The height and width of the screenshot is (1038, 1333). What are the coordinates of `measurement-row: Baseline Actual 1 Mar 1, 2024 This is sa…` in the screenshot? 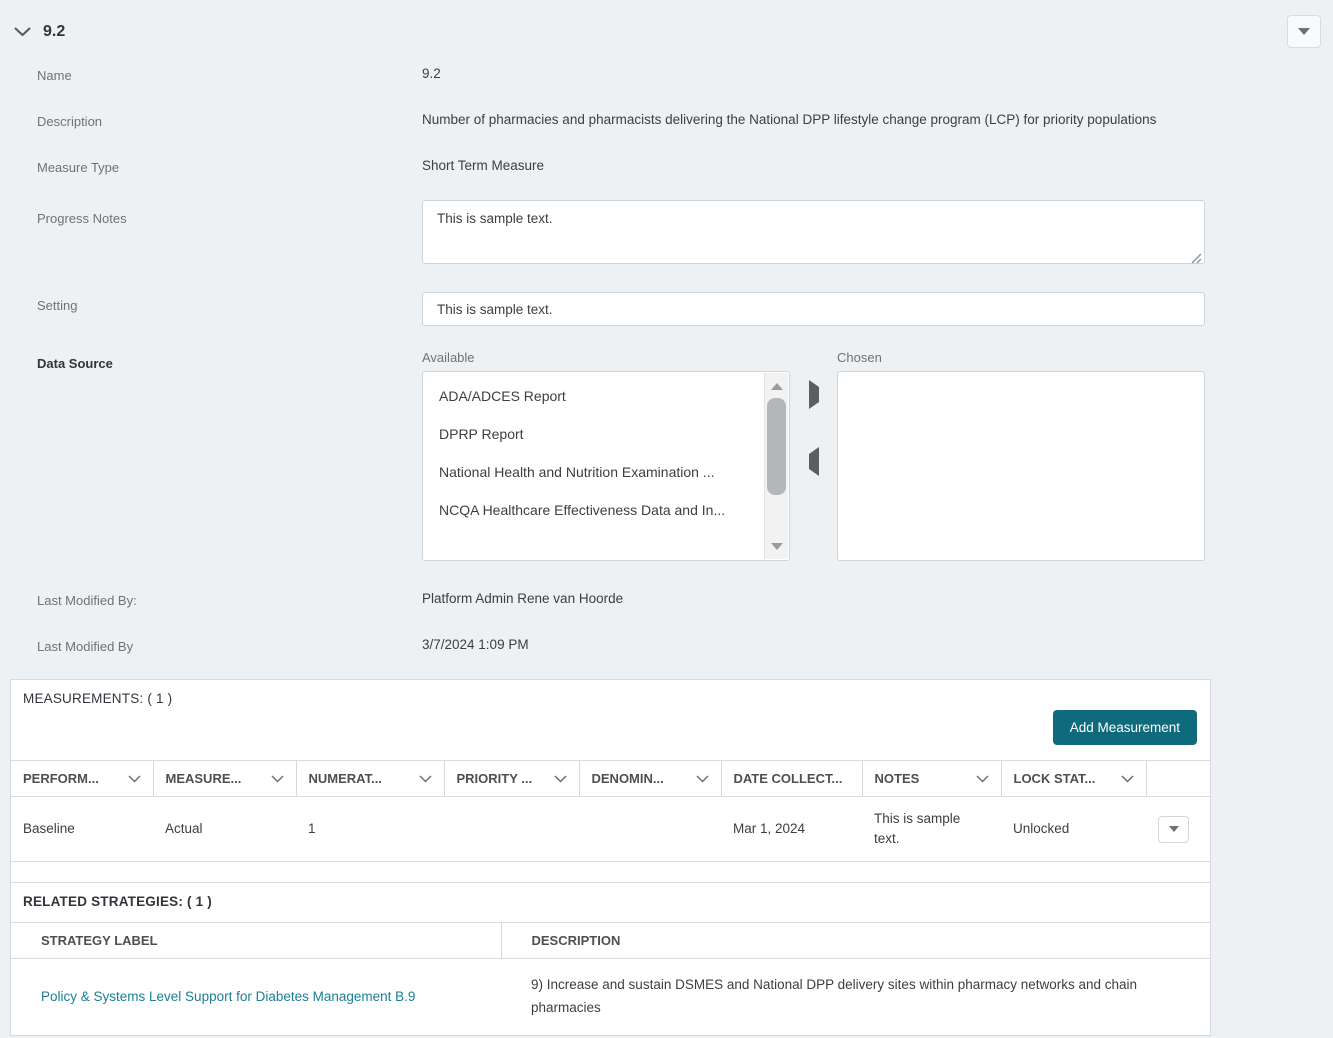 It's located at (610, 829).